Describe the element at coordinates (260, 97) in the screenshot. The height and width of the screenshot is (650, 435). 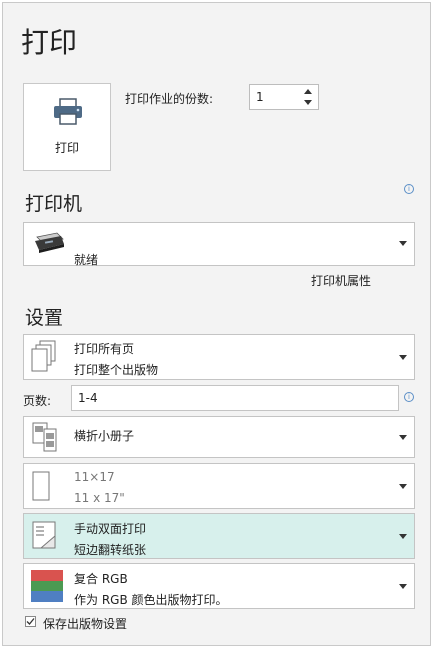
I see `copies-value: 1` at that location.